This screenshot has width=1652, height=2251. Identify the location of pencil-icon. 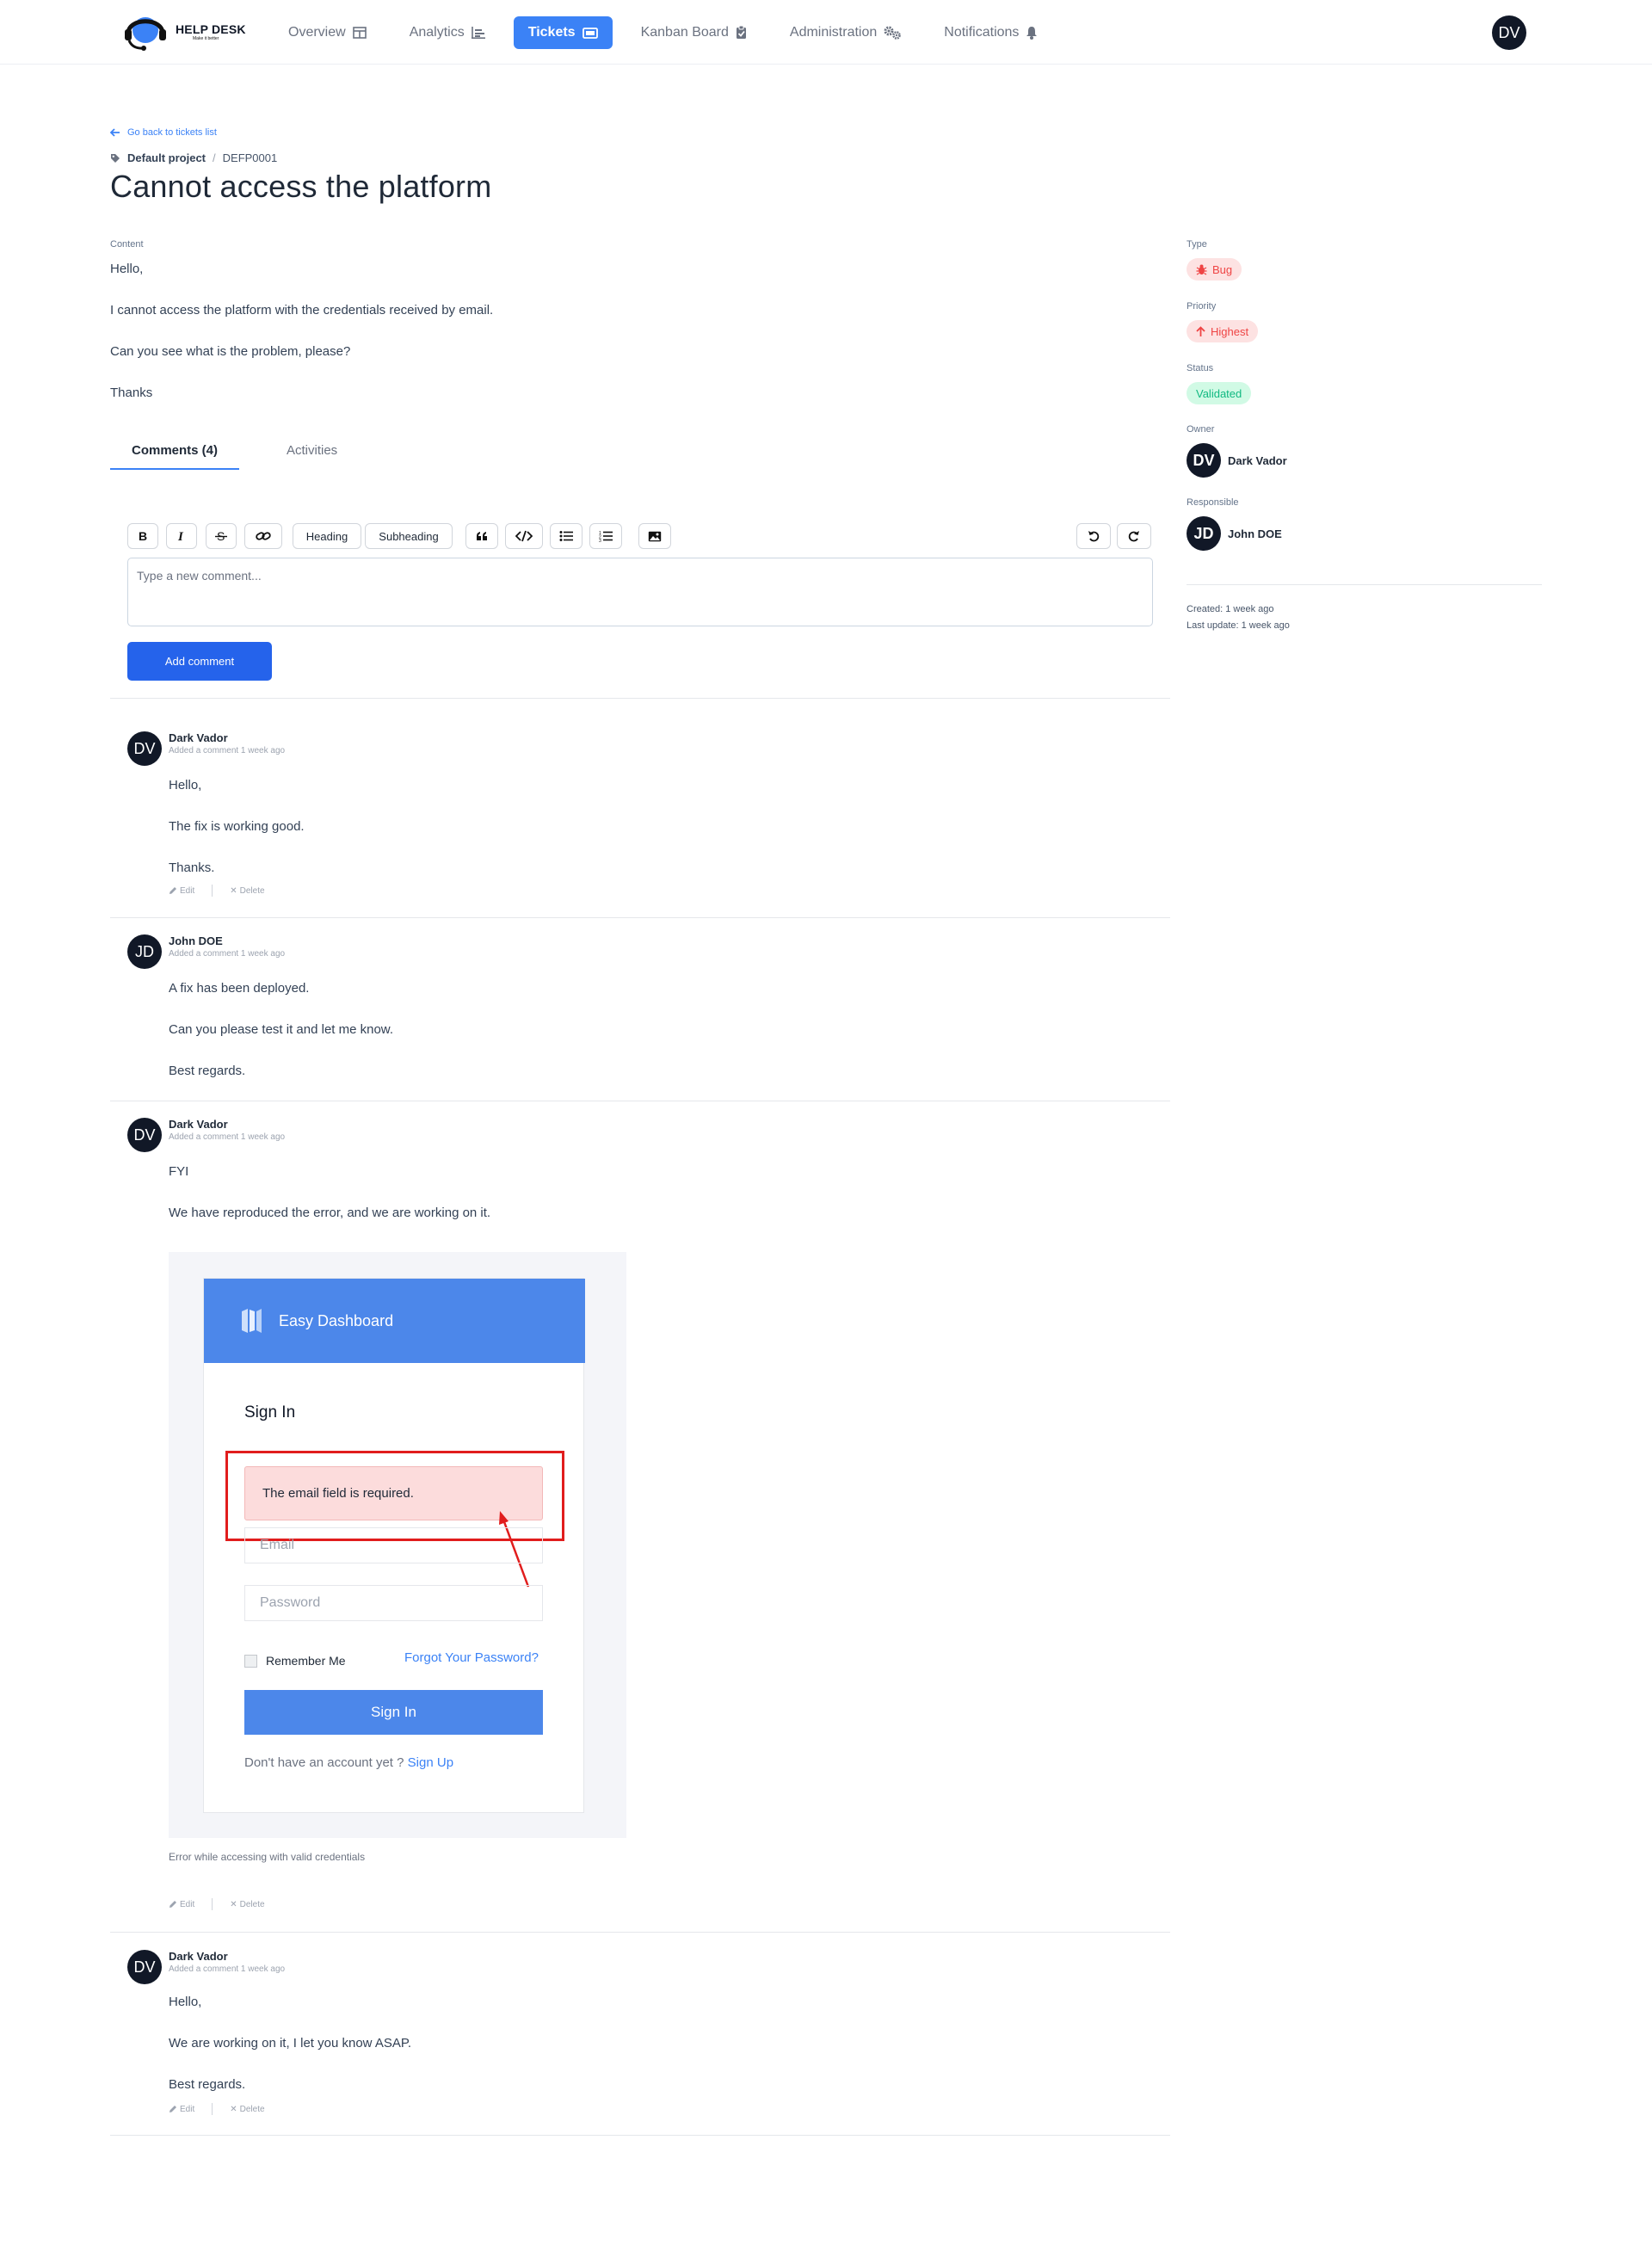
(173, 1904).